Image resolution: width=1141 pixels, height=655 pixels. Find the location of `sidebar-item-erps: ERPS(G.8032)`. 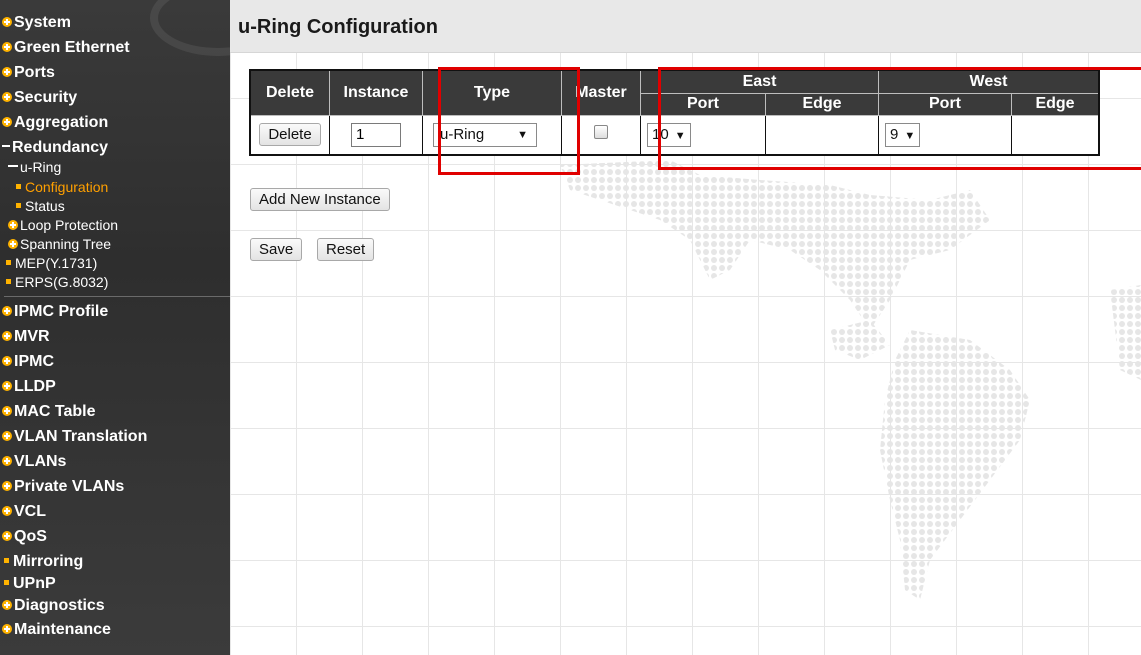

sidebar-item-erps: ERPS(G.8032) is located at coordinates (55, 282).